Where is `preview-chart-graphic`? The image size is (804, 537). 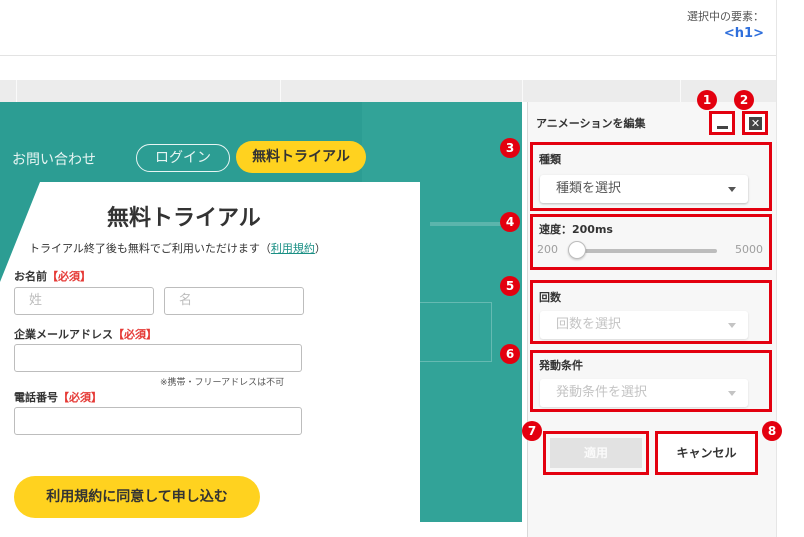
preview-chart-graphic is located at coordinates (470, 224).